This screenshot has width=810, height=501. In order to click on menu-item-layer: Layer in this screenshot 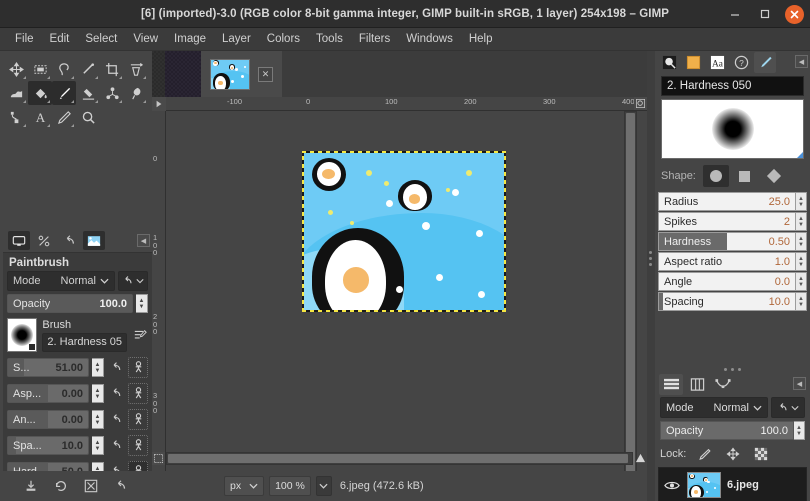, I will do `click(236, 39)`.